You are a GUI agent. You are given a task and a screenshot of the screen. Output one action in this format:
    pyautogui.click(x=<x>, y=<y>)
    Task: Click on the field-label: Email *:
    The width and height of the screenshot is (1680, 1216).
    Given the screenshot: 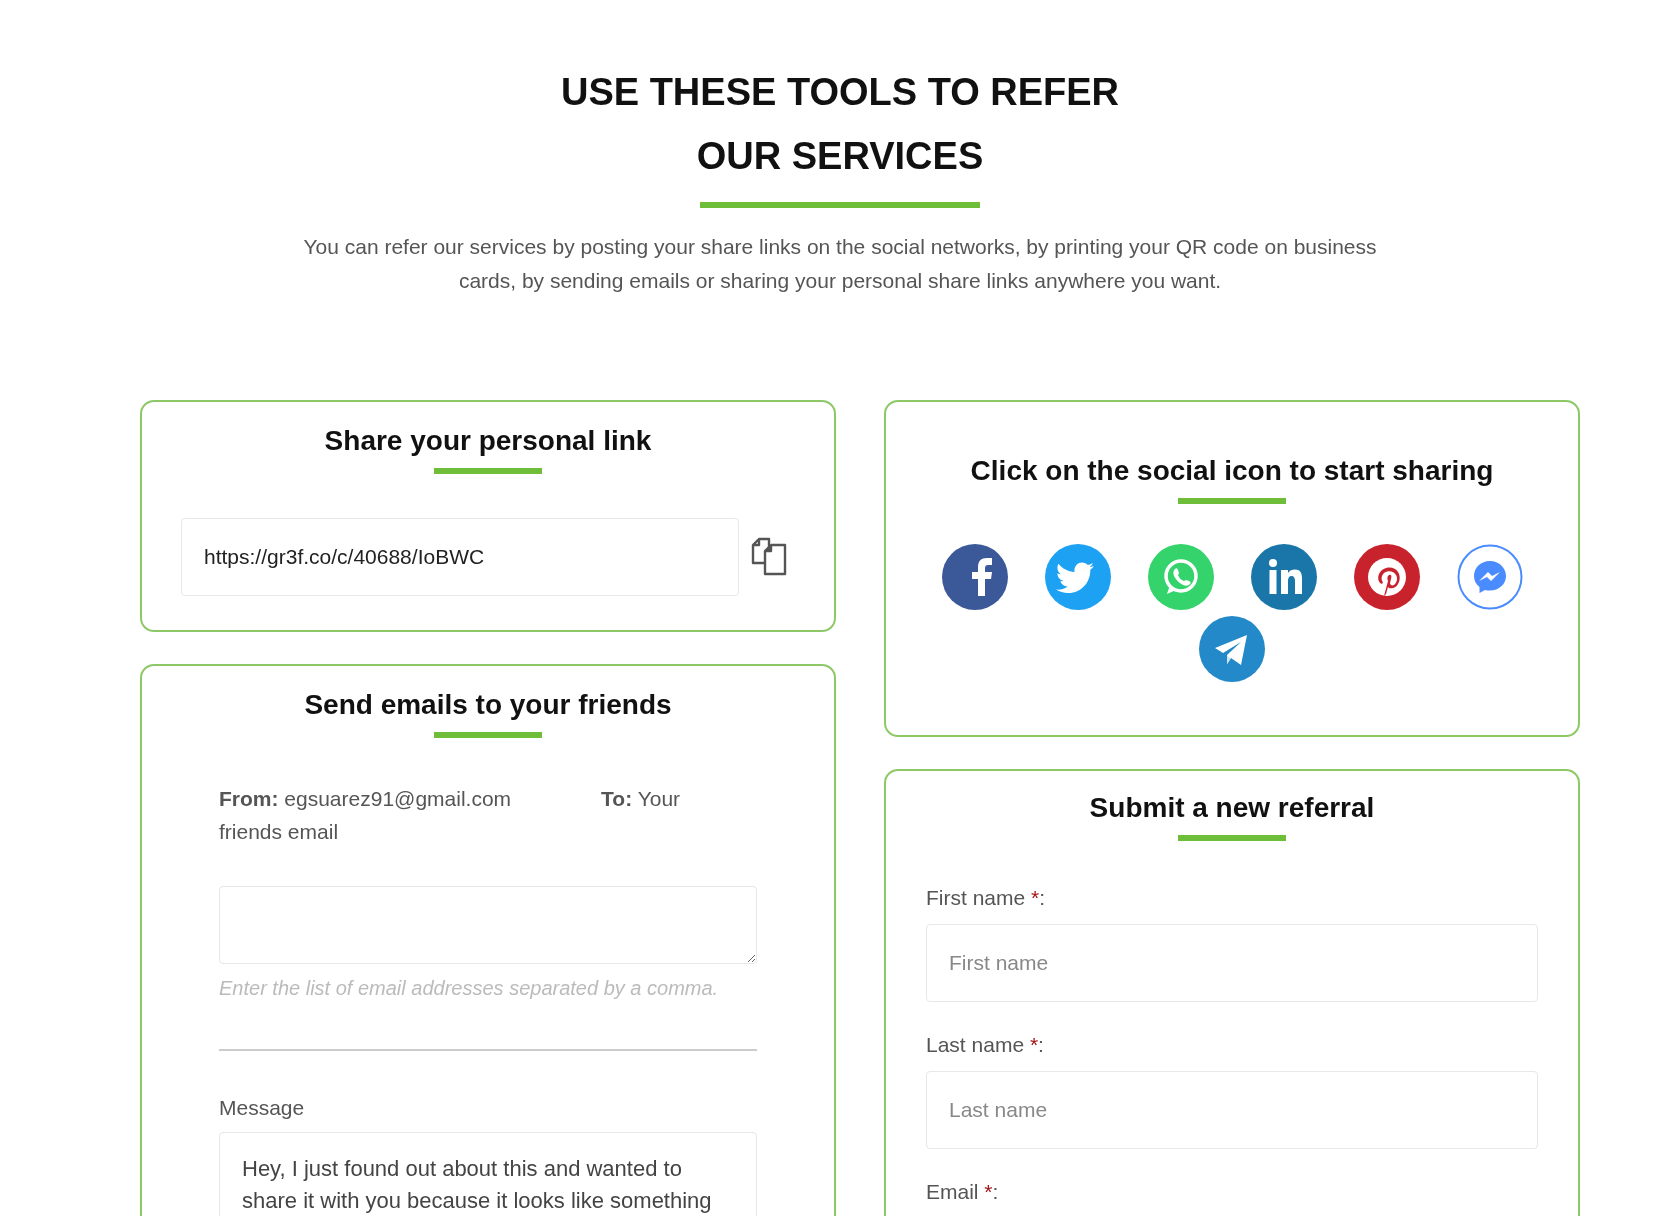 What is the action you would take?
    pyautogui.click(x=963, y=1191)
    